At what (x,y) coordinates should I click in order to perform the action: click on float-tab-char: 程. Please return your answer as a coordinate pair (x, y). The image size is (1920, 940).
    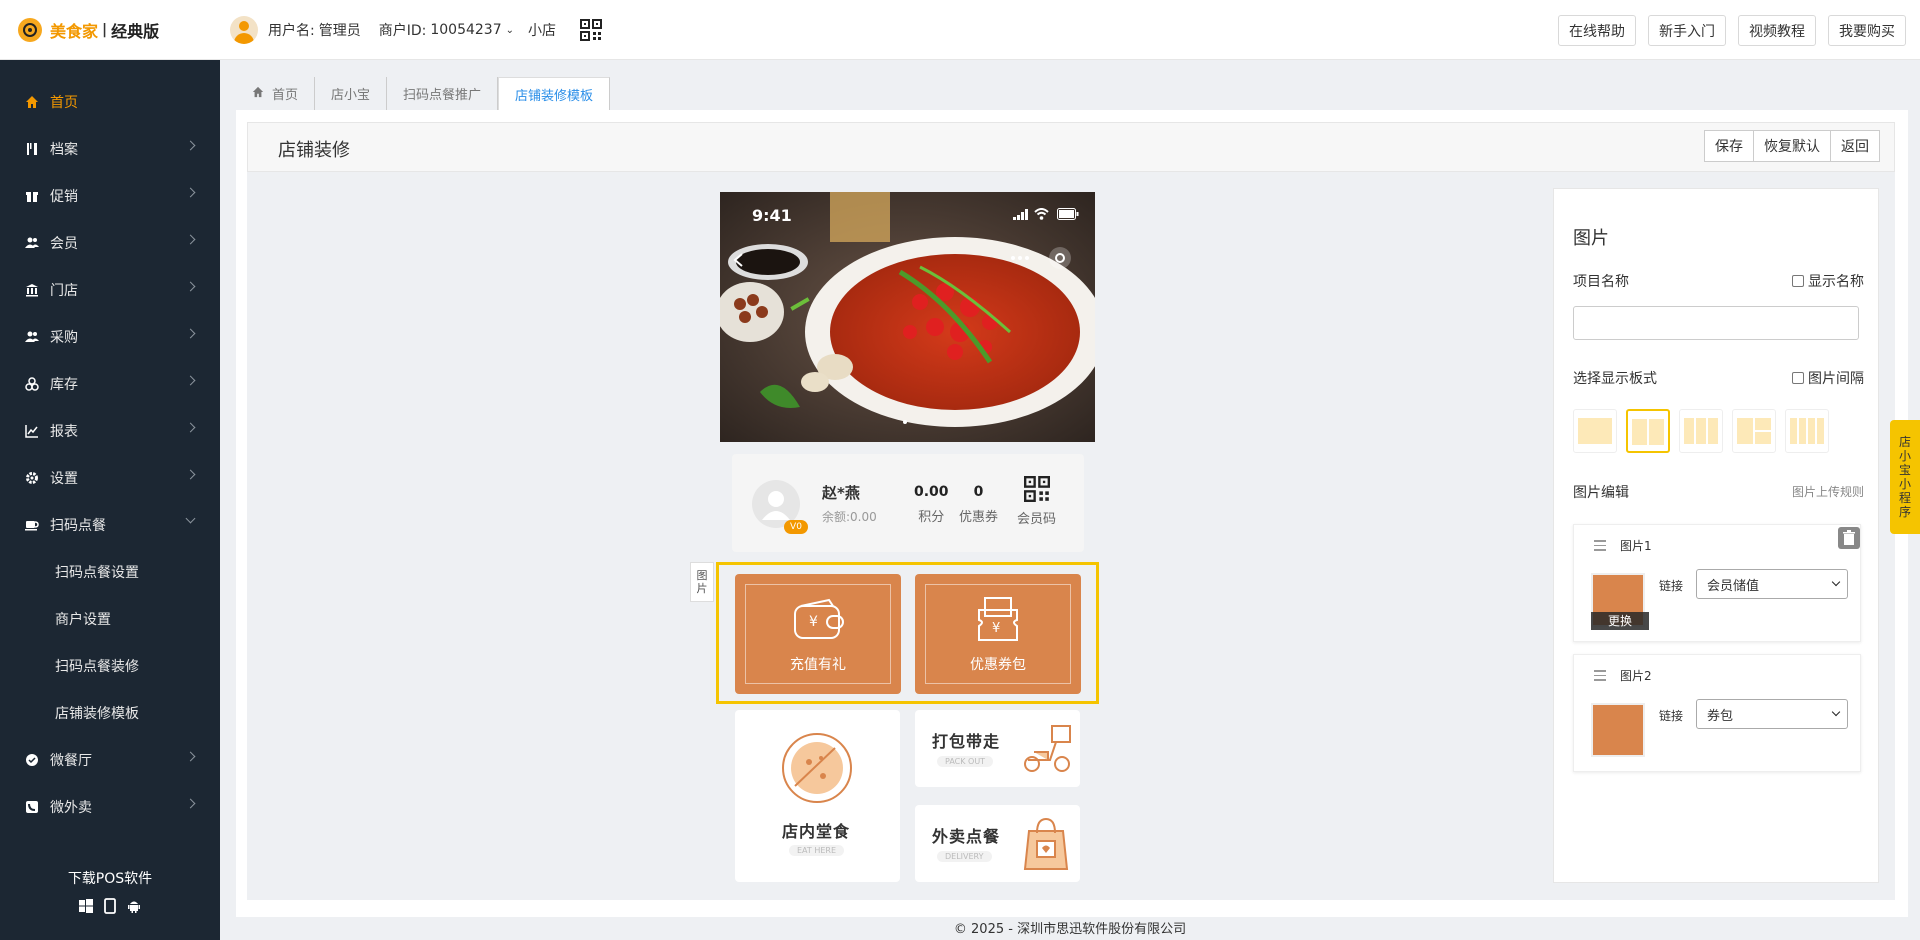
    Looking at the image, I should click on (1904, 498).